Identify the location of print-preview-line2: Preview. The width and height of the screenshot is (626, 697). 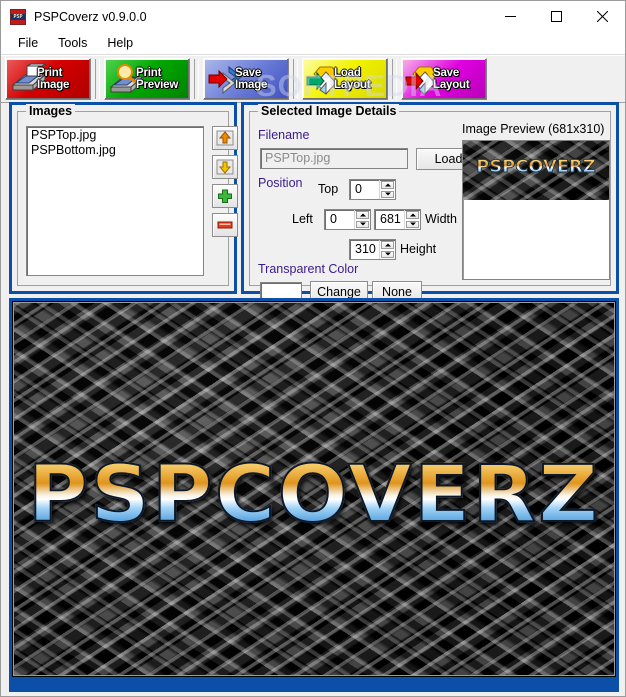
(157, 85).